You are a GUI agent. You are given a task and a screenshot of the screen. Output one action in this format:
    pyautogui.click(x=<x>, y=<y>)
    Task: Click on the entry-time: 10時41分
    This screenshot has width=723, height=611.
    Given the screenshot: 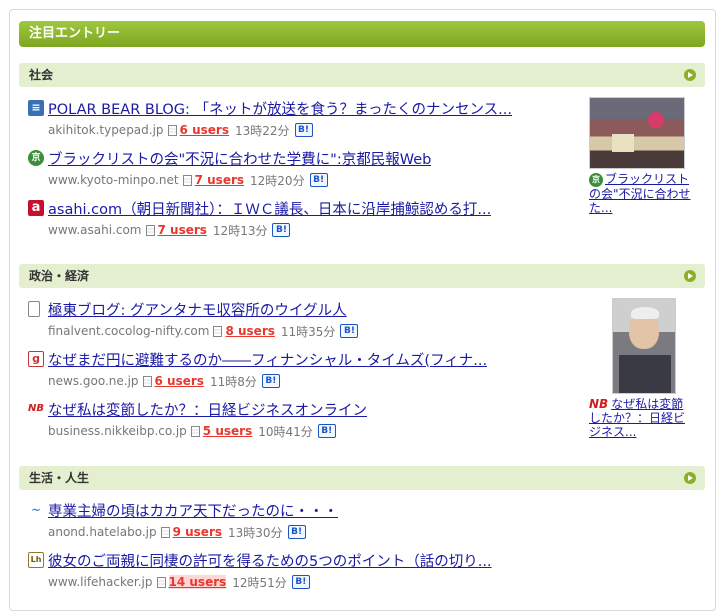 What is the action you would take?
    pyautogui.click(x=285, y=431)
    